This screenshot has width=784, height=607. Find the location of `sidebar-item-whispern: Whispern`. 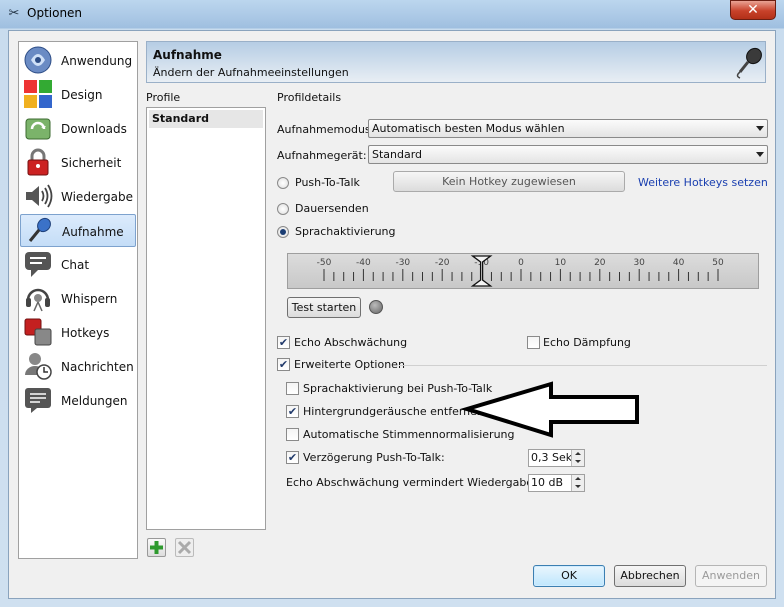

sidebar-item-whispern: Whispern is located at coordinates (78, 298).